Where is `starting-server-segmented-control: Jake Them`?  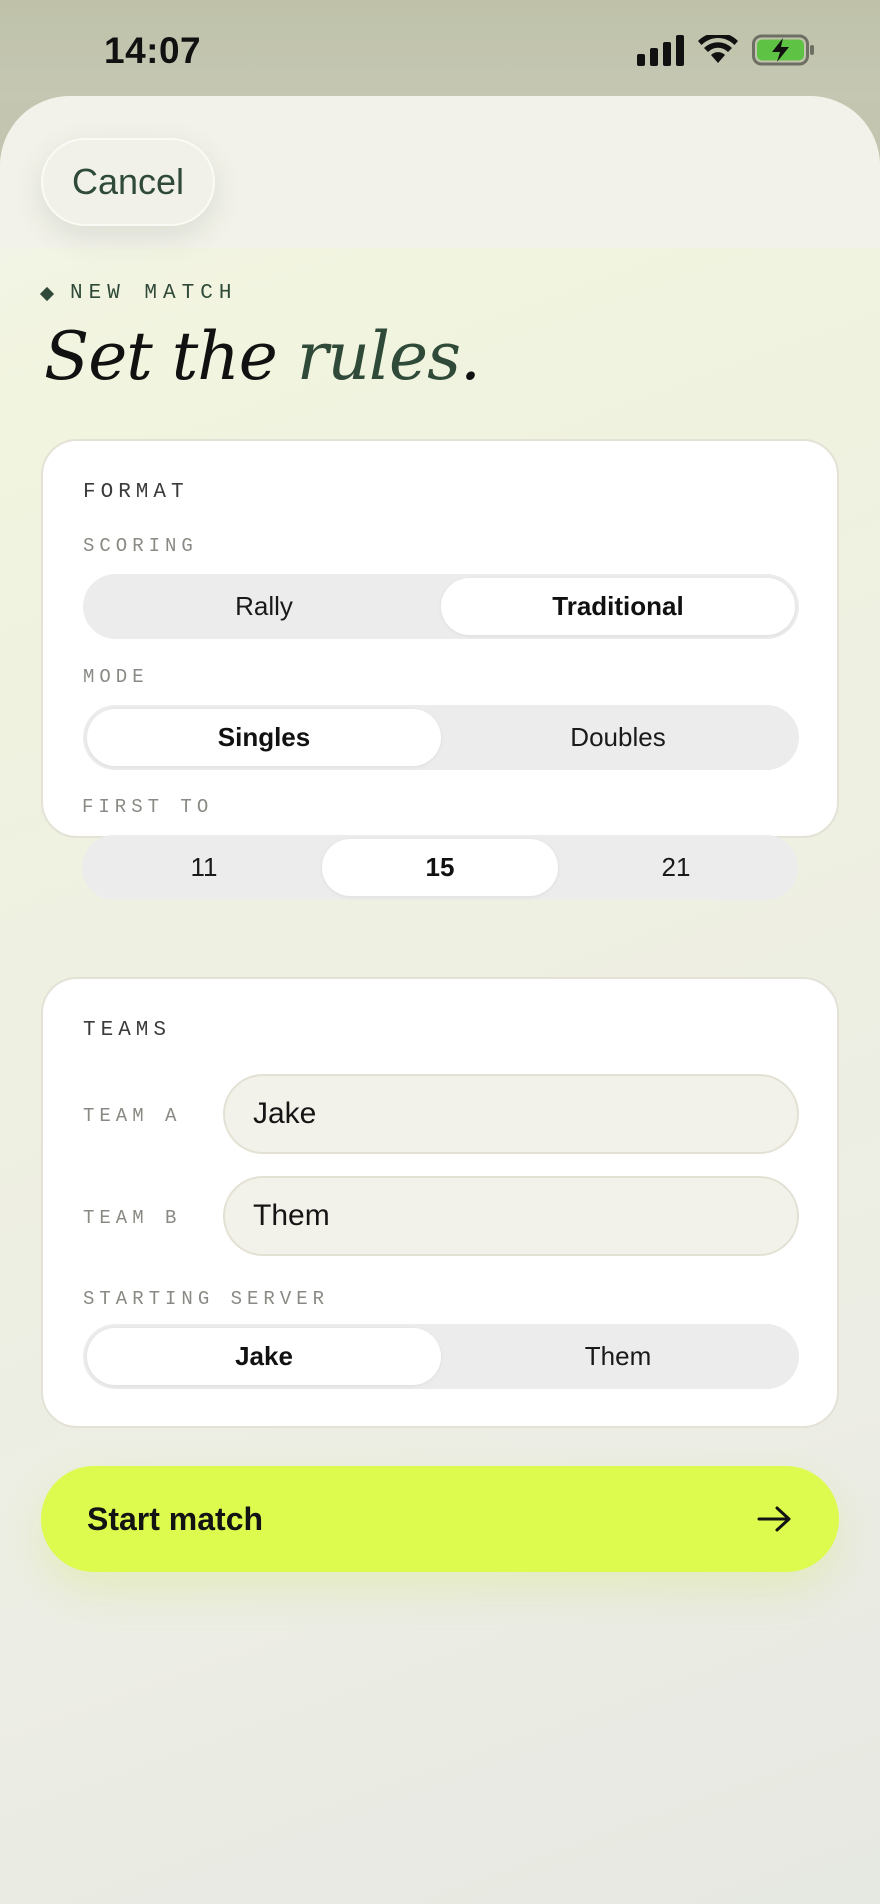 starting-server-segmented-control: Jake Them is located at coordinates (441, 1356).